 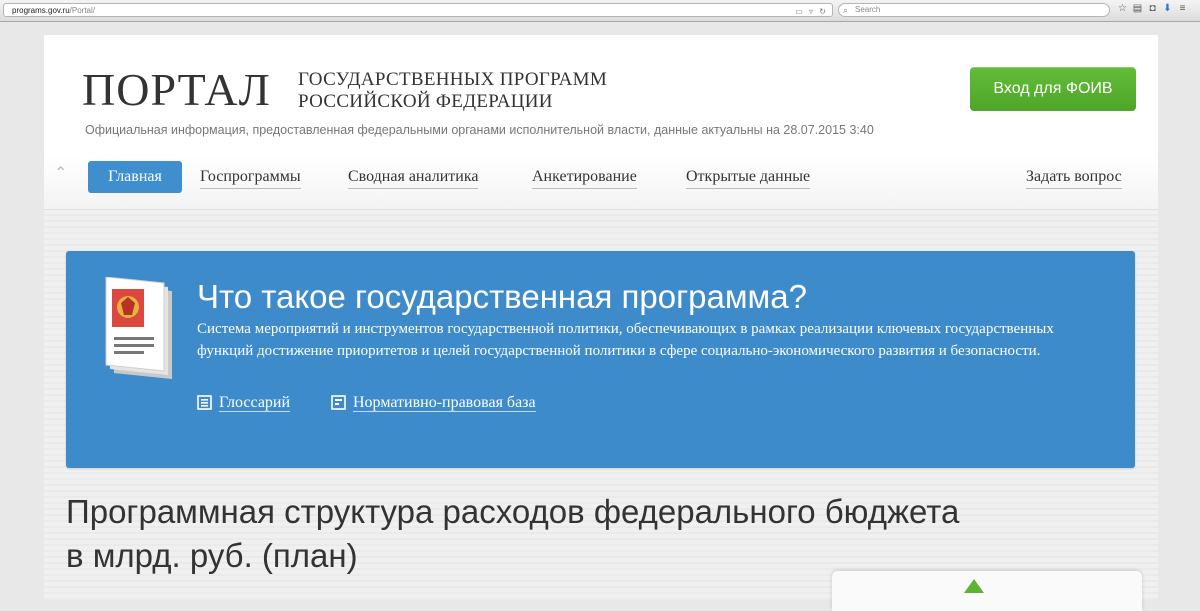 What do you see at coordinates (822, 11) in the screenshot?
I see `reload-icon: ↻` at bounding box center [822, 11].